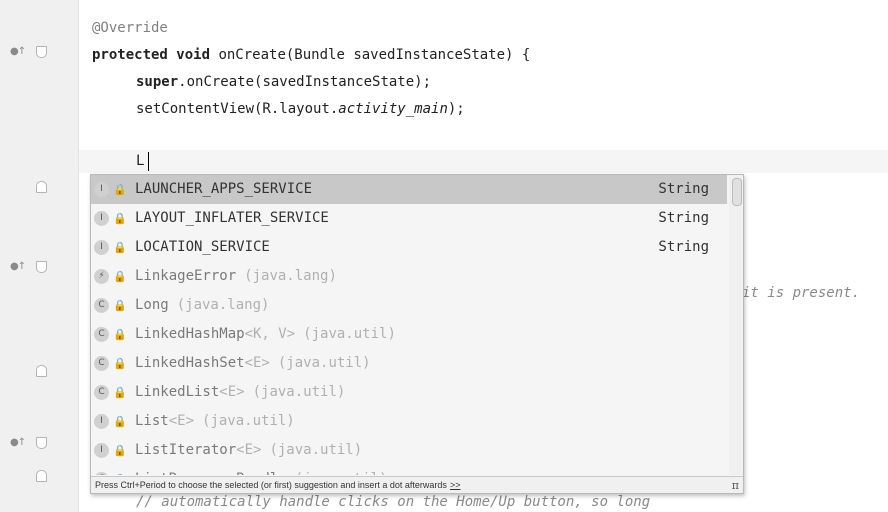 This screenshot has width=888, height=512. I want to click on completion-item-label: LAUNCHER_APPS_SERVICE, so click(224, 189).